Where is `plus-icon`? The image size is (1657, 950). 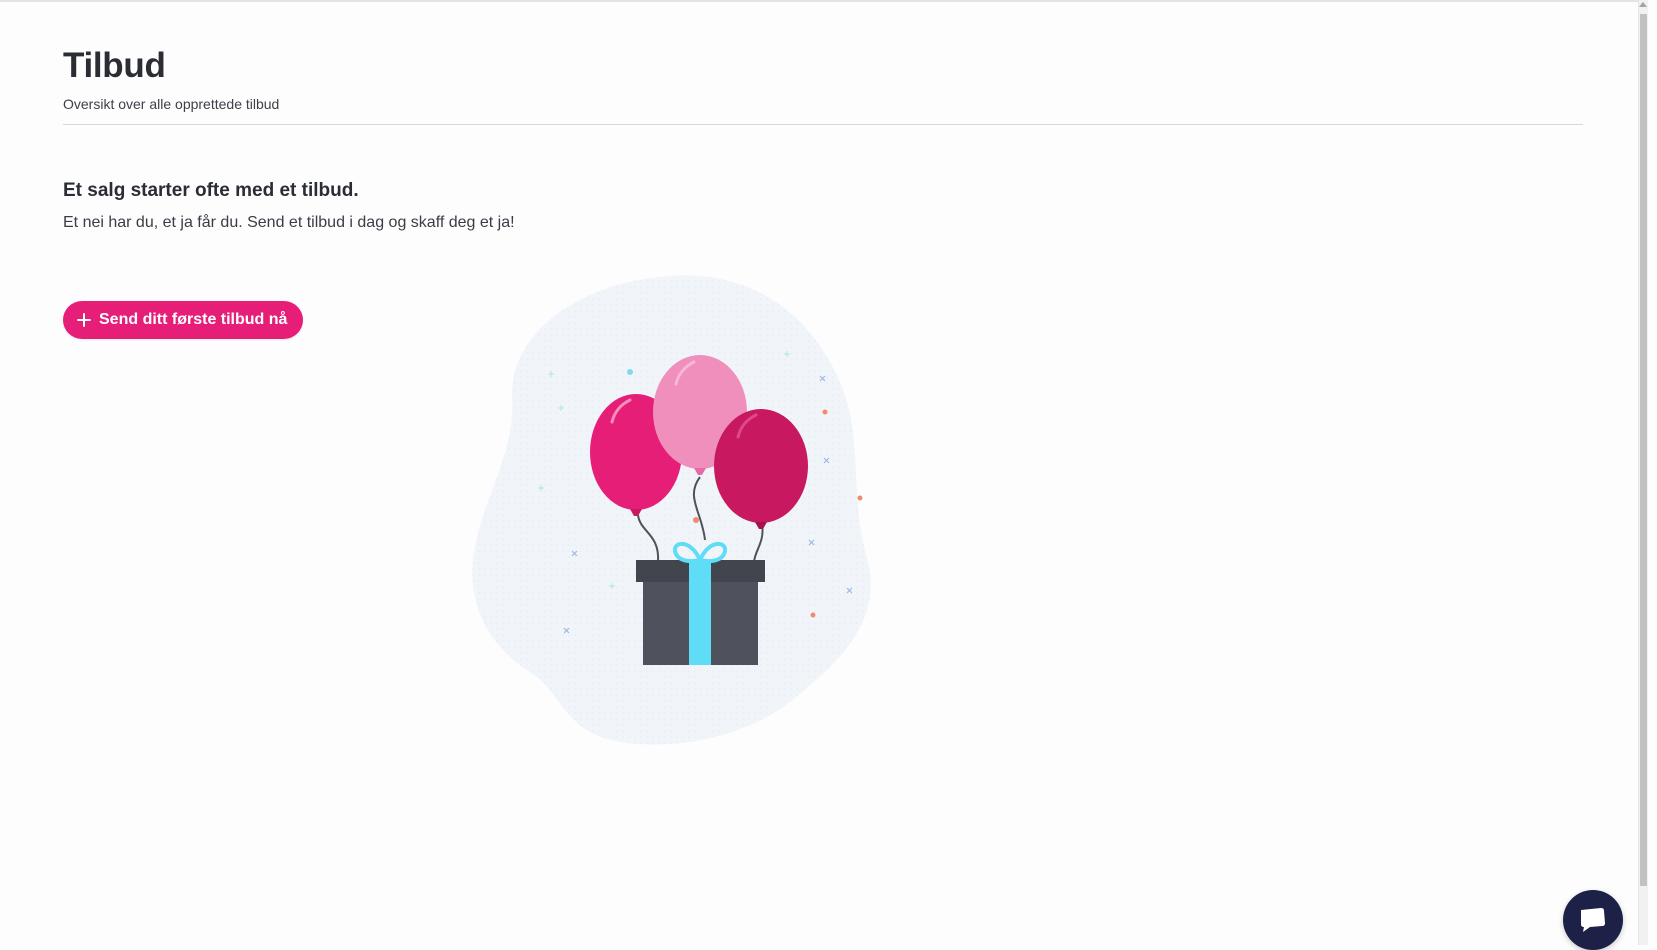 plus-icon is located at coordinates (84, 320).